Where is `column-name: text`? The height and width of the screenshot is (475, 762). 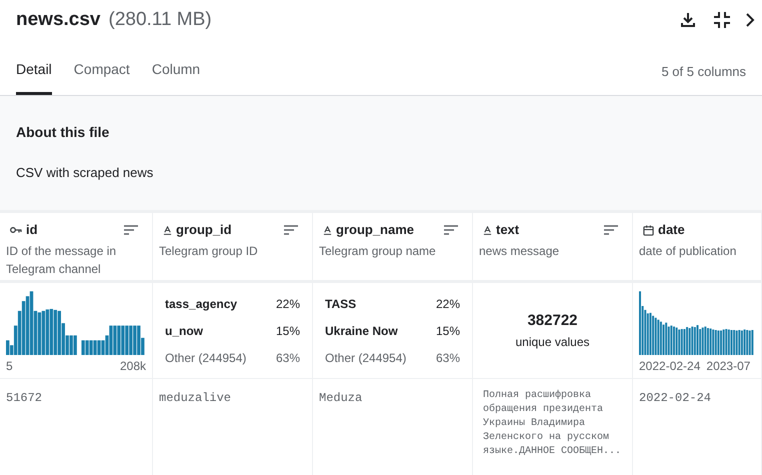 column-name: text is located at coordinates (508, 230).